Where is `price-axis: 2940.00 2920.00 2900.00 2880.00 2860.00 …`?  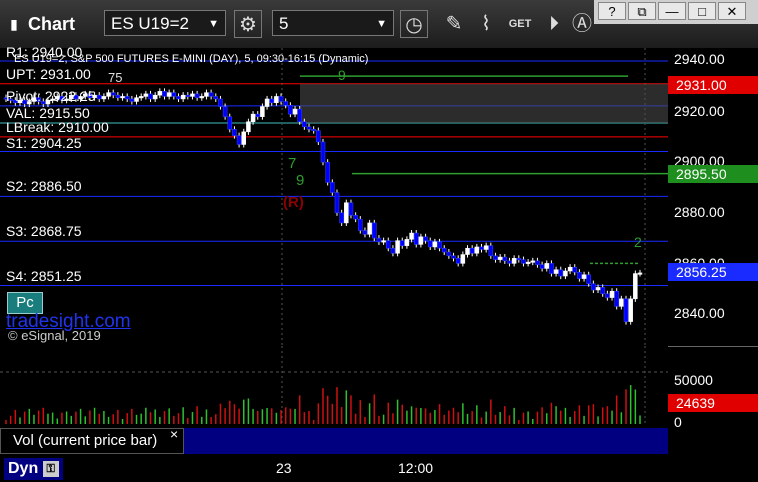
price-axis: 2940.00 2920.00 2900.00 2880.00 2860.00 … is located at coordinates (713, 239).